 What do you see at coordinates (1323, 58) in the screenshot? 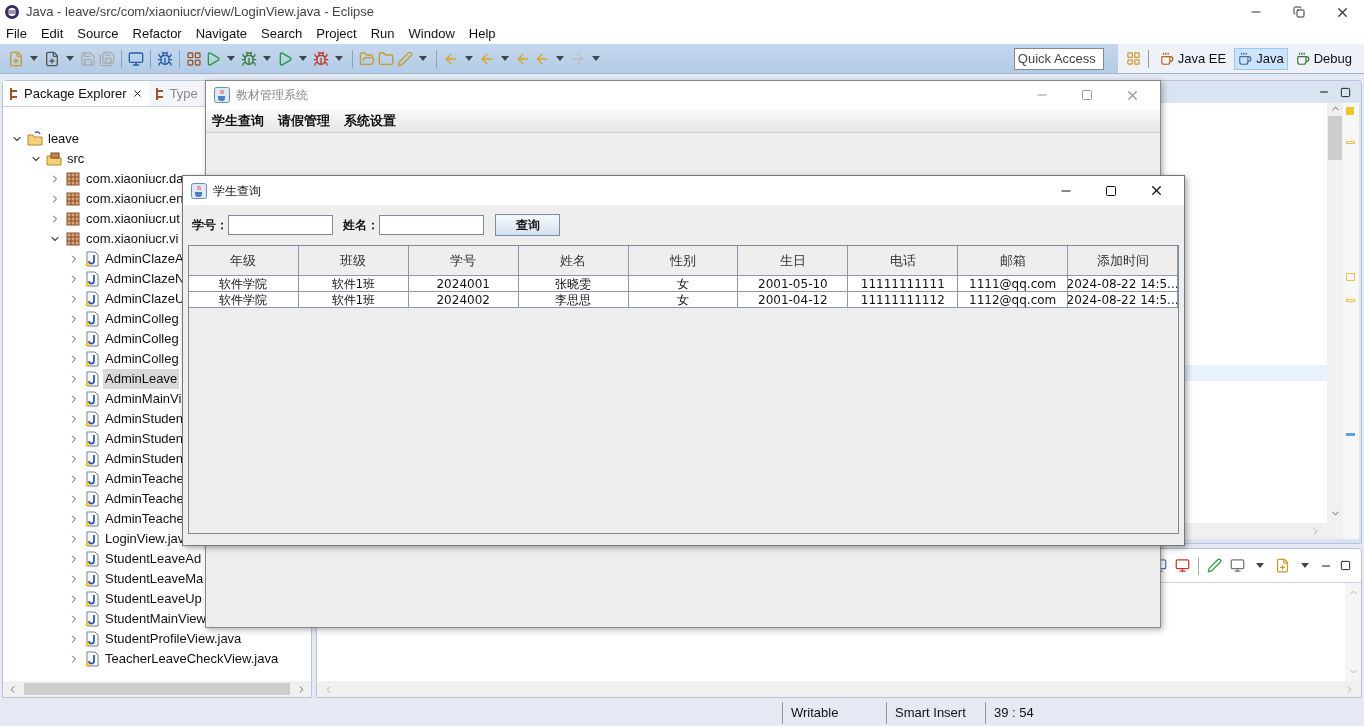
I see `perspective-button: Debug` at bounding box center [1323, 58].